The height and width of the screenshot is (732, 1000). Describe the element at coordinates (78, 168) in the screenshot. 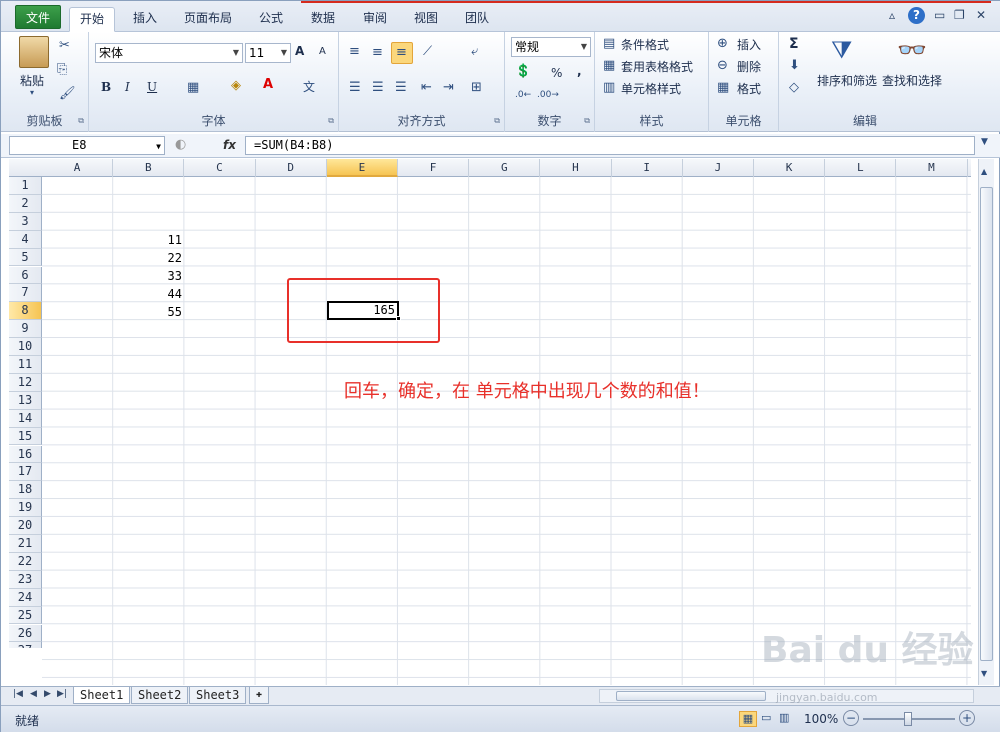

I see `column-header-a: A` at that location.